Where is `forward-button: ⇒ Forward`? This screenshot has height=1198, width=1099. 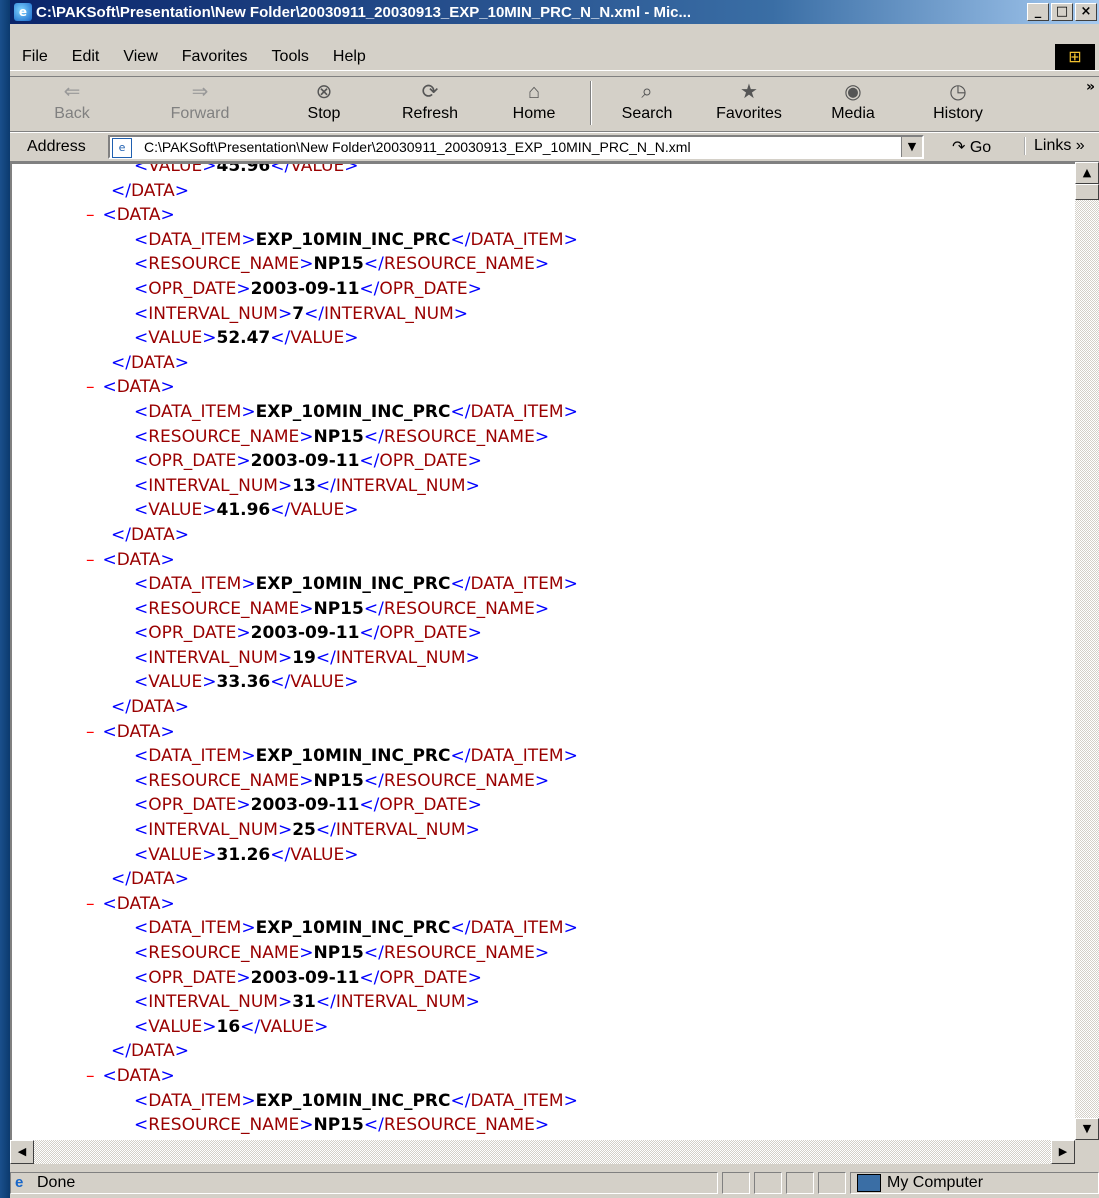
forward-button: ⇒ Forward is located at coordinates (200, 103).